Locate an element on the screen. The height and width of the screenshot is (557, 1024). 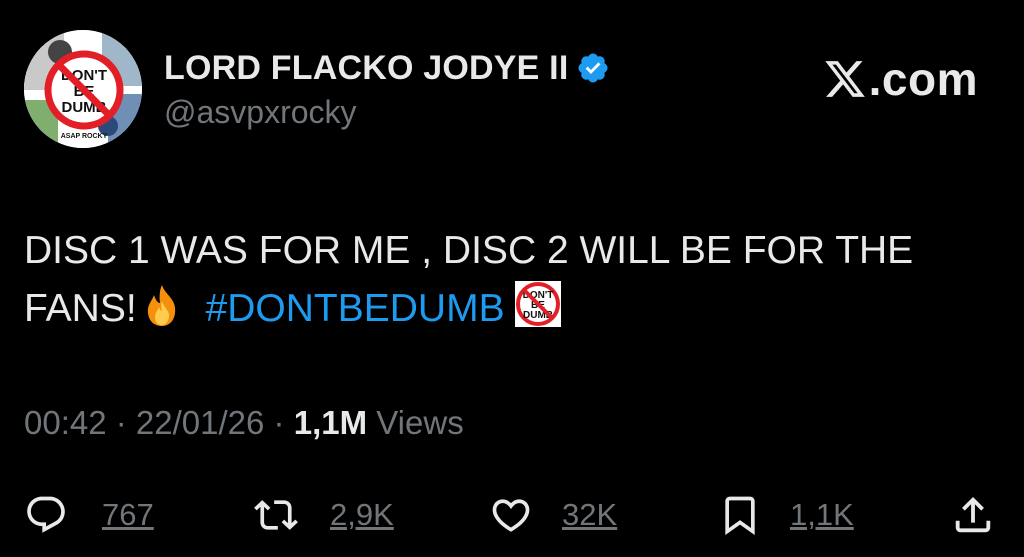
share-icon is located at coordinates (973, 514).